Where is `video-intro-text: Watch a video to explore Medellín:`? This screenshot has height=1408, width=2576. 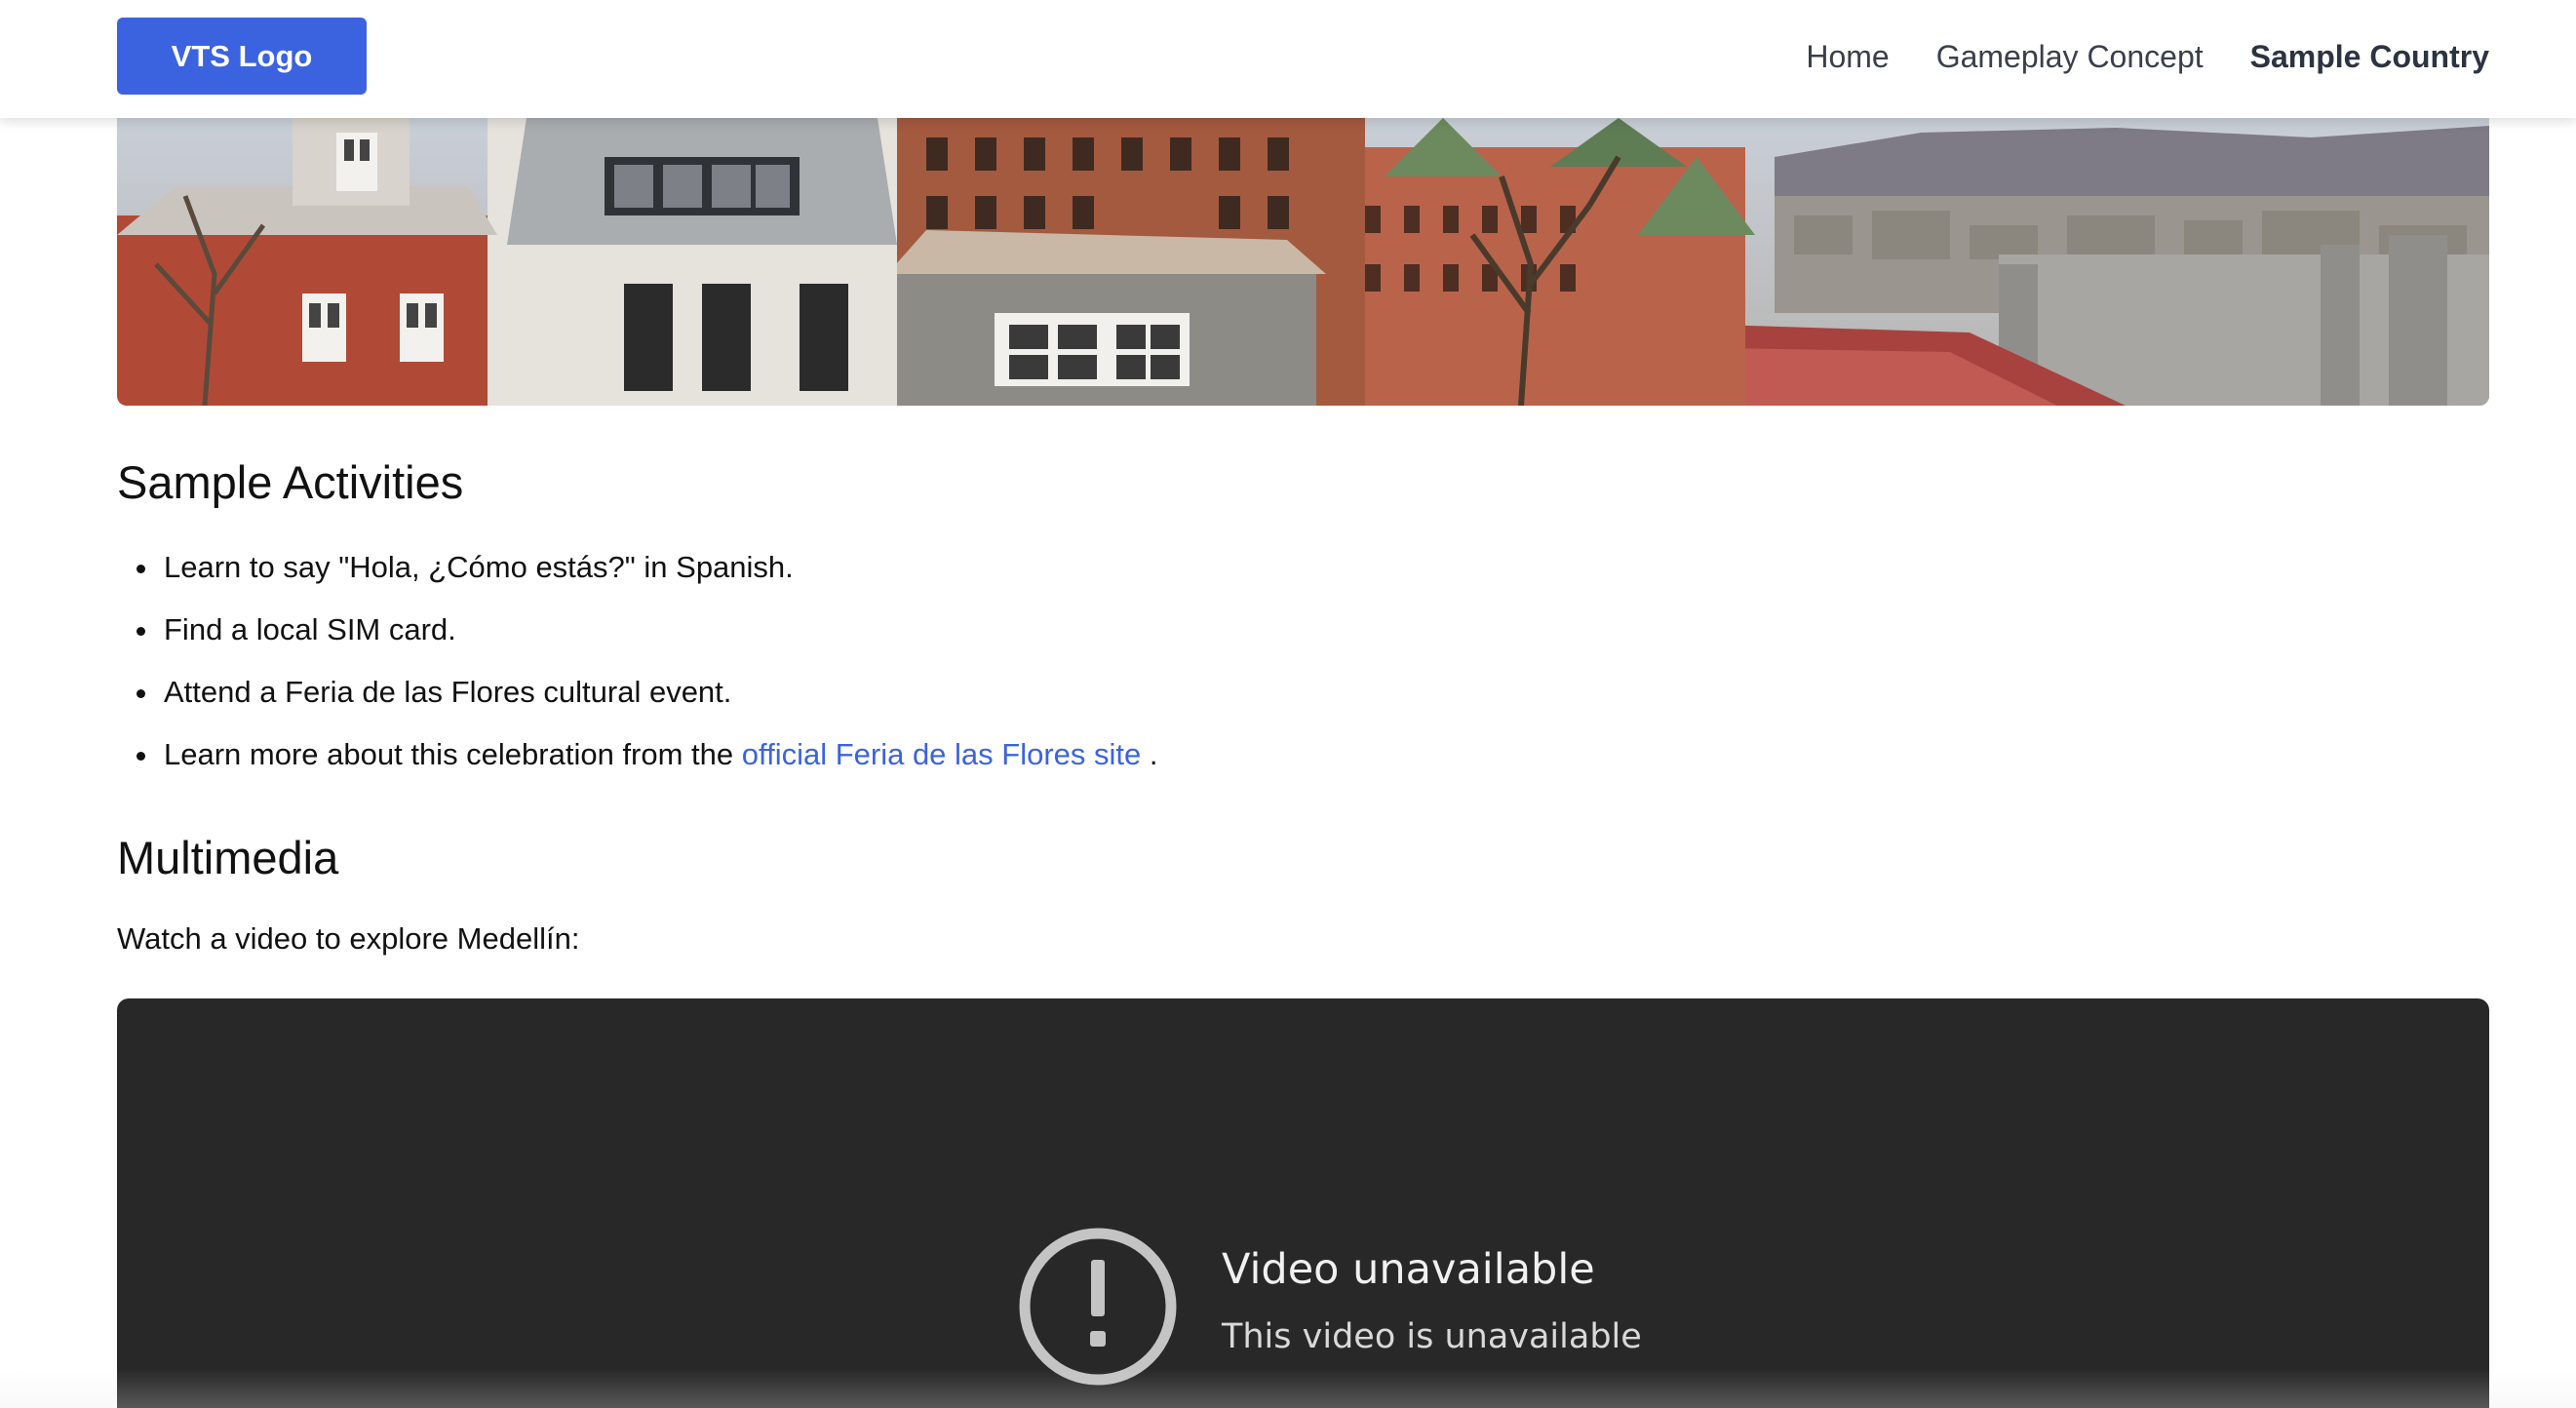
video-intro-text: Watch a video to explore Medellín: is located at coordinates (348, 939).